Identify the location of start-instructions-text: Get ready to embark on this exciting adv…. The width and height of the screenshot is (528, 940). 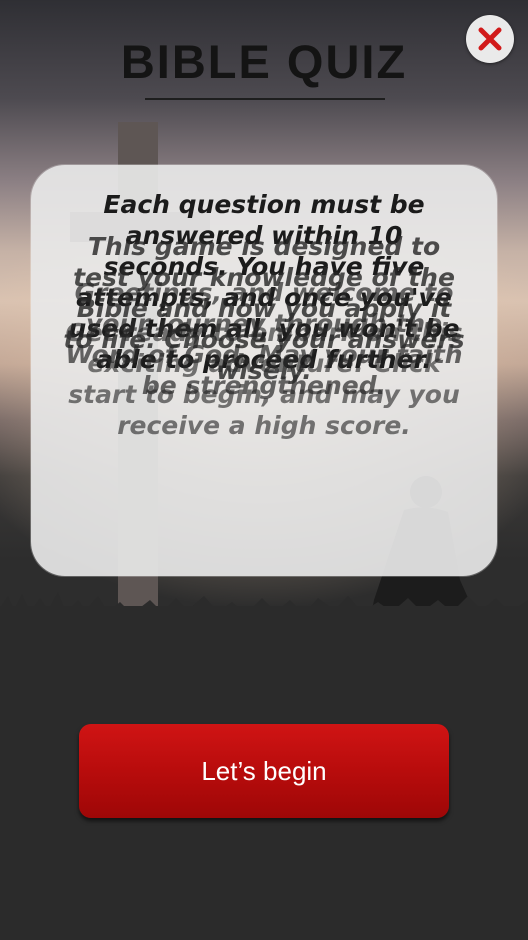
(264, 379).